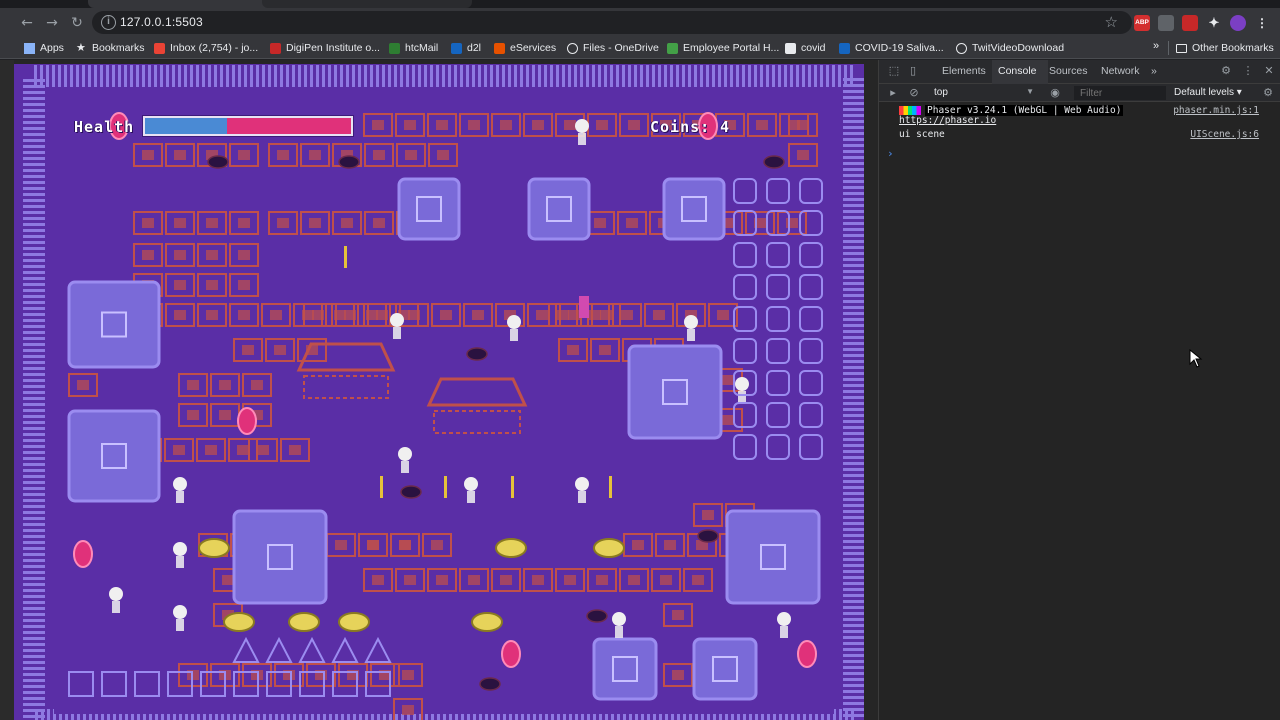  Describe the element at coordinates (1269, 71) in the screenshot. I see `close-icon: ✕` at that location.